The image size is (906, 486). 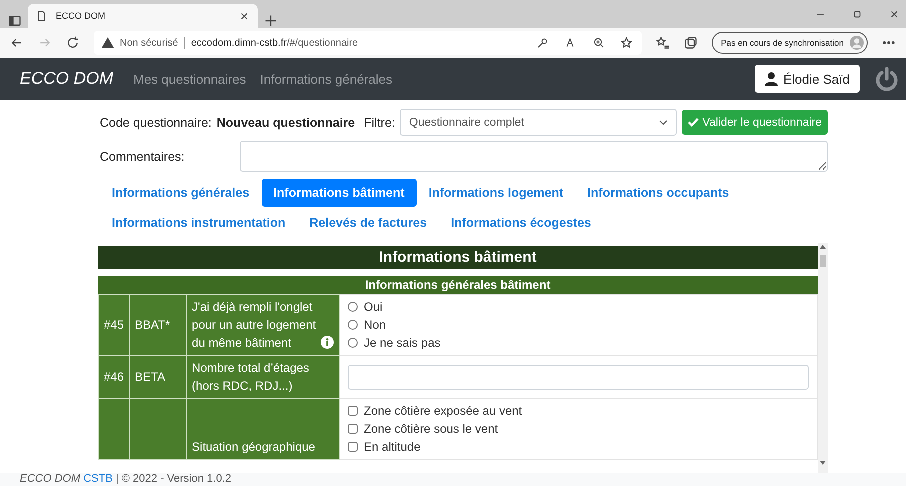 What do you see at coordinates (42, 16) in the screenshot?
I see `page-icon` at bounding box center [42, 16].